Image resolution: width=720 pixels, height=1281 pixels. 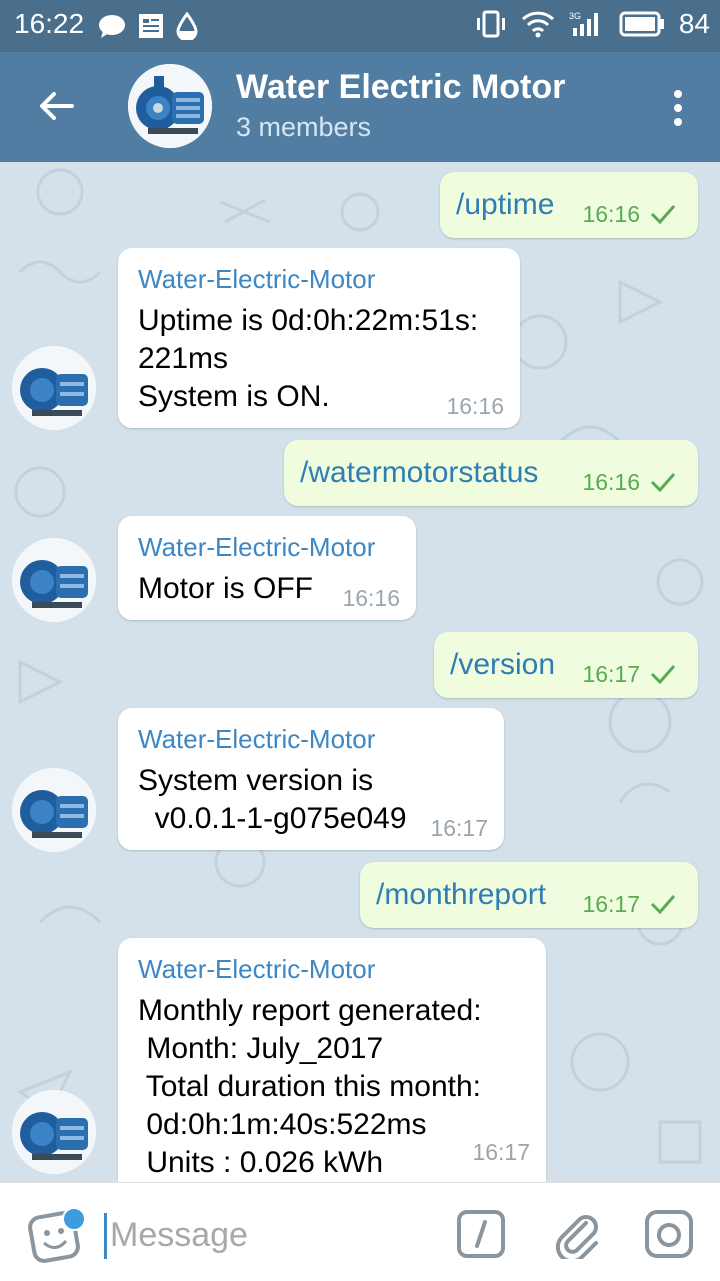 I want to click on message-text: /watermotorstatus, so click(x=419, y=472).